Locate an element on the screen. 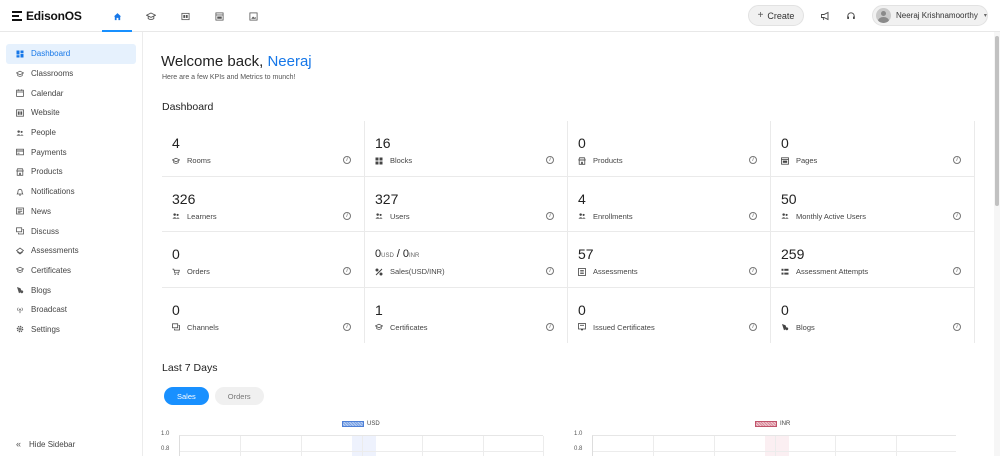 Image resolution: width=1000 pixels, height=456 pixels. kpi-card-sales: 0USD/0INR Sales(USD/INR) i is located at coordinates (466, 260).